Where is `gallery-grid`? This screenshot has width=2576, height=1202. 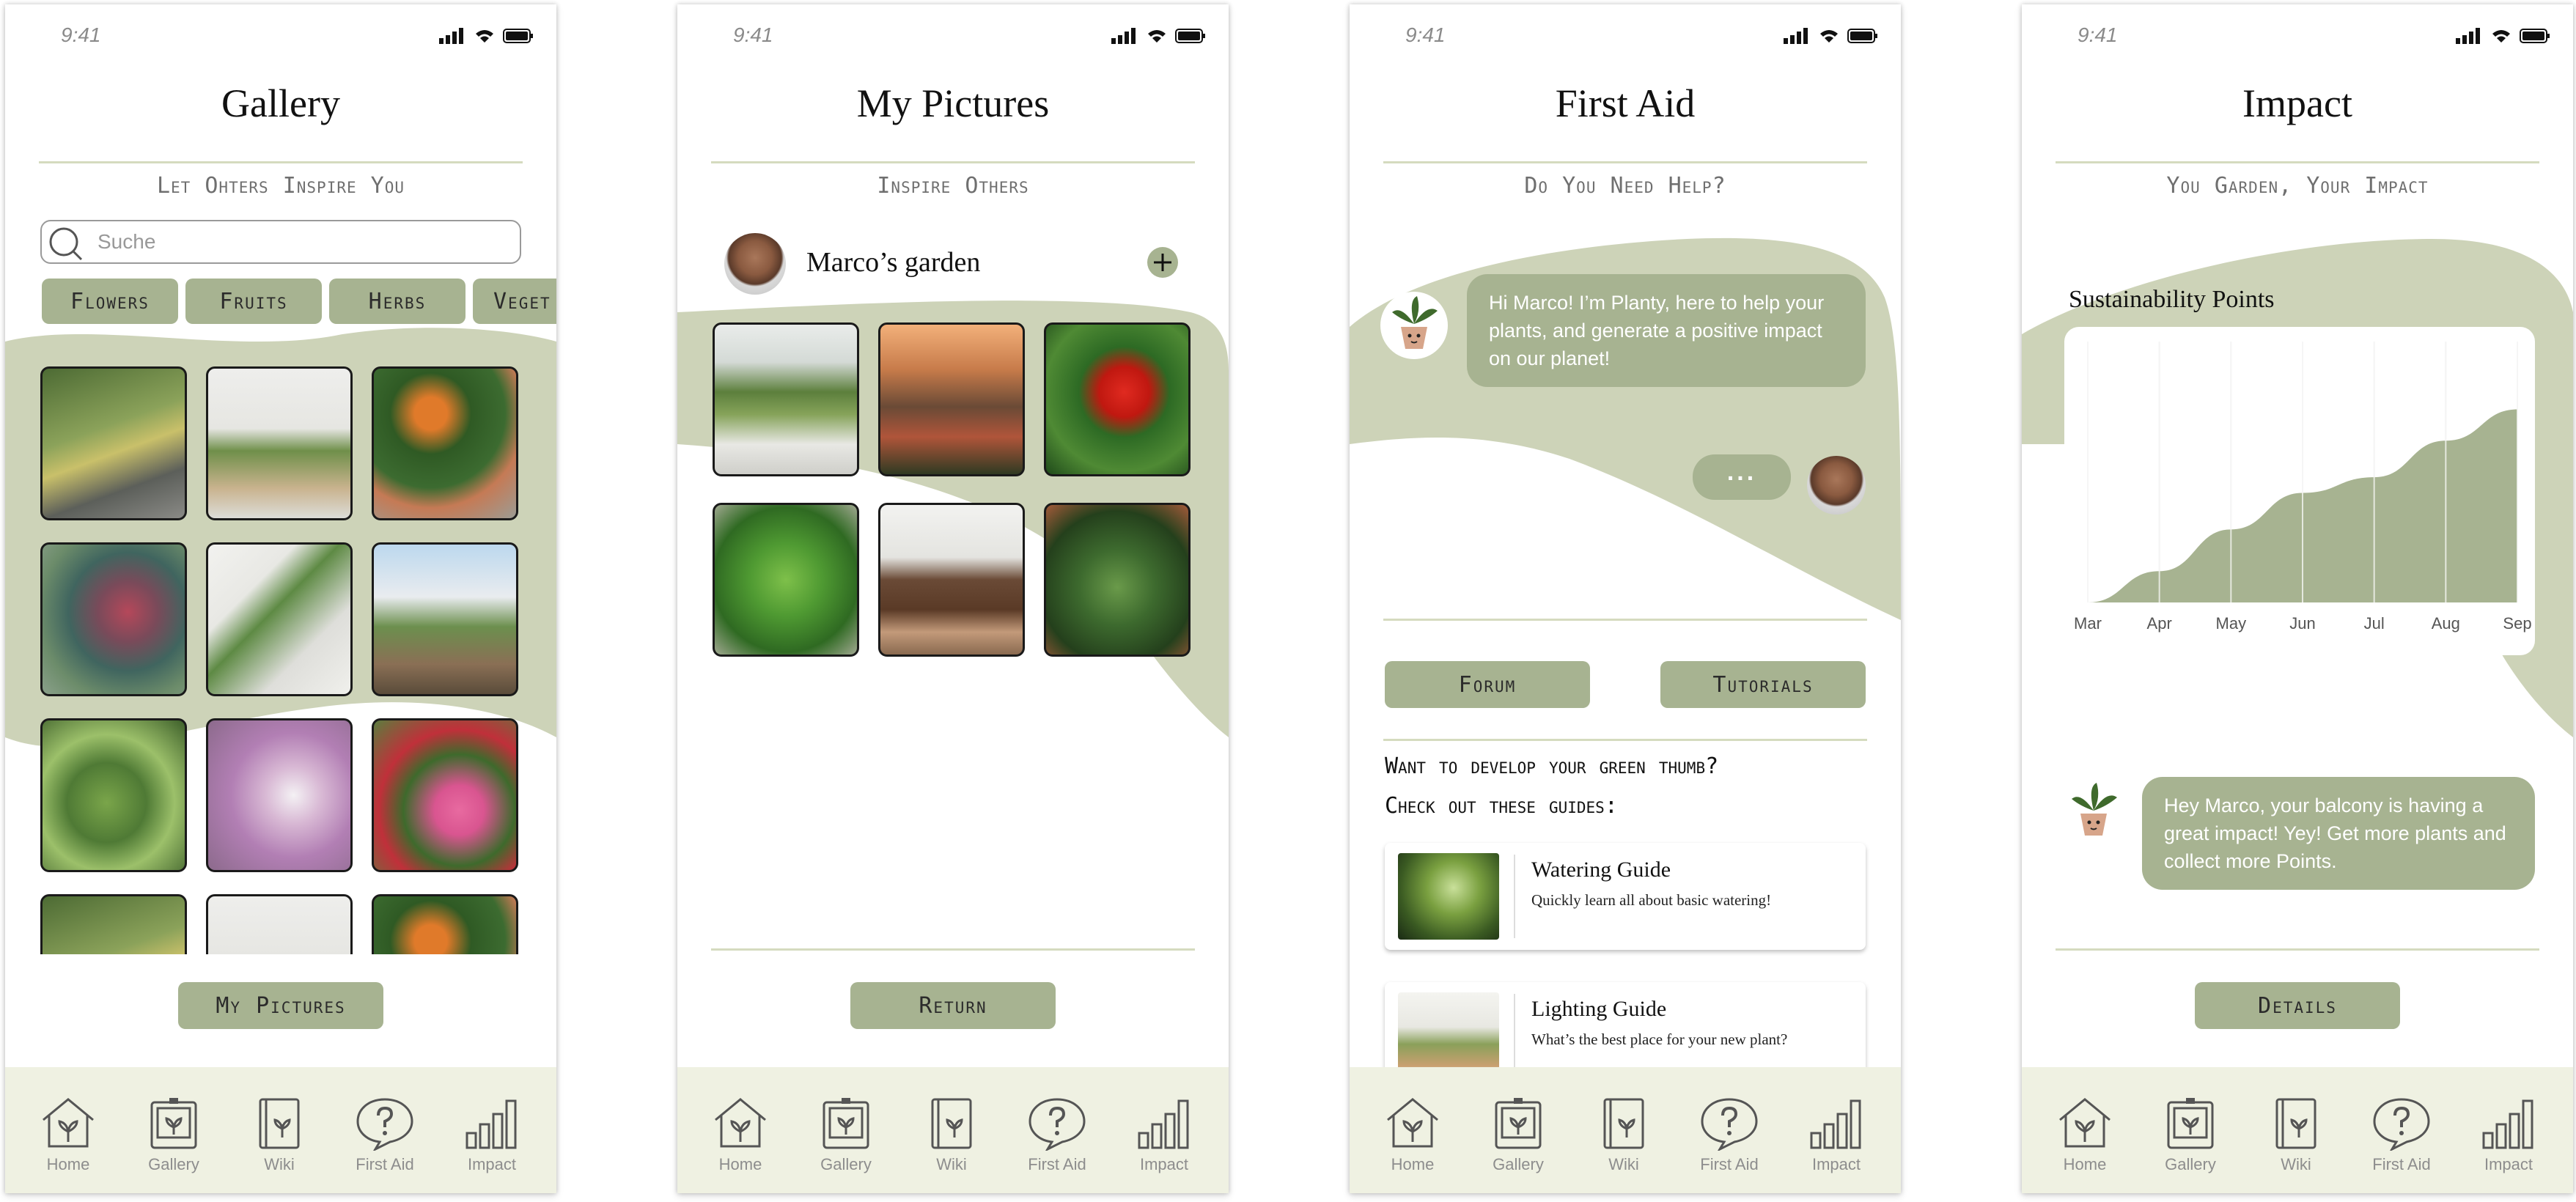 gallery-grid is located at coordinates (282, 660).